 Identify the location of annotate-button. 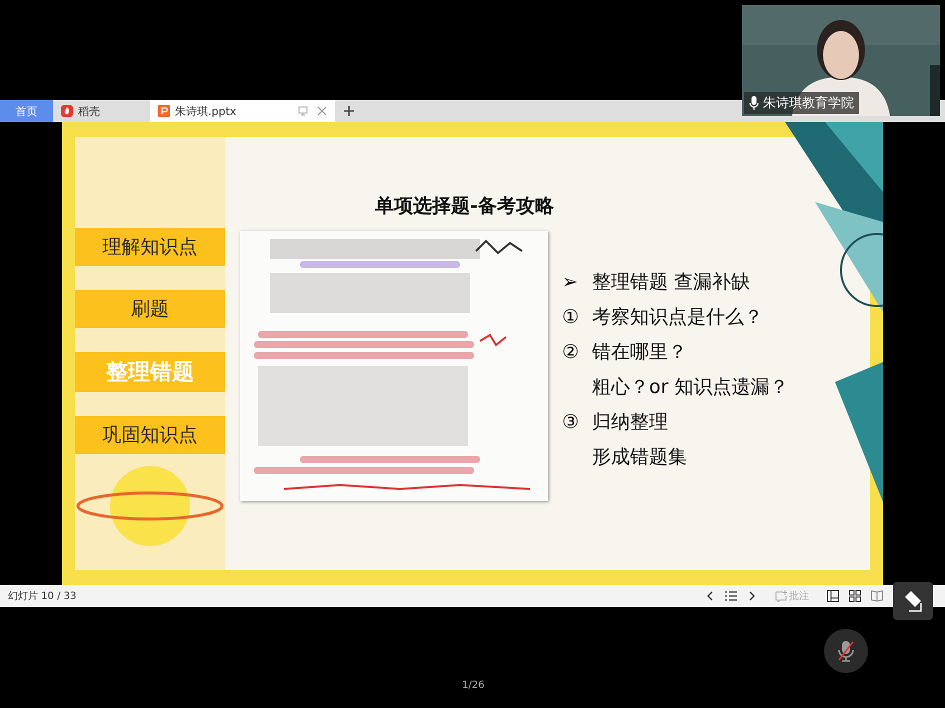
(913, 601).